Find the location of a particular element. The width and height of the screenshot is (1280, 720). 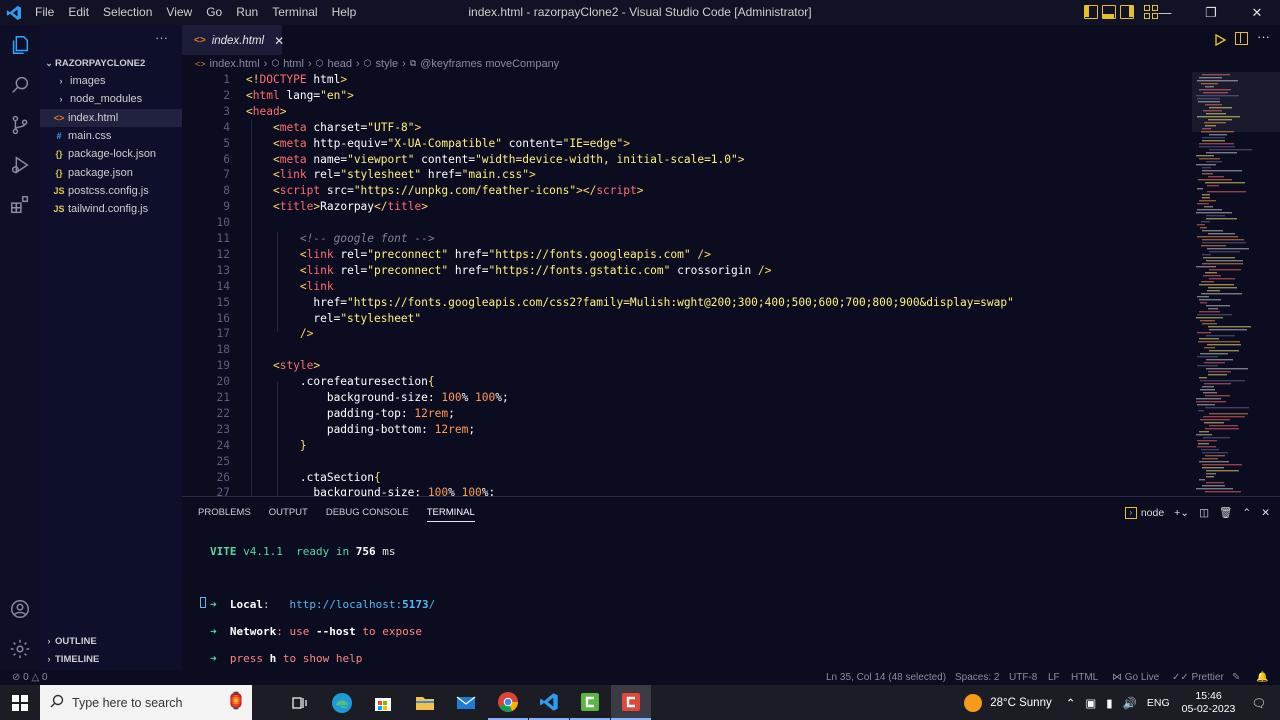

vscode-taskbar-icon is located at coordinates (549, 702).